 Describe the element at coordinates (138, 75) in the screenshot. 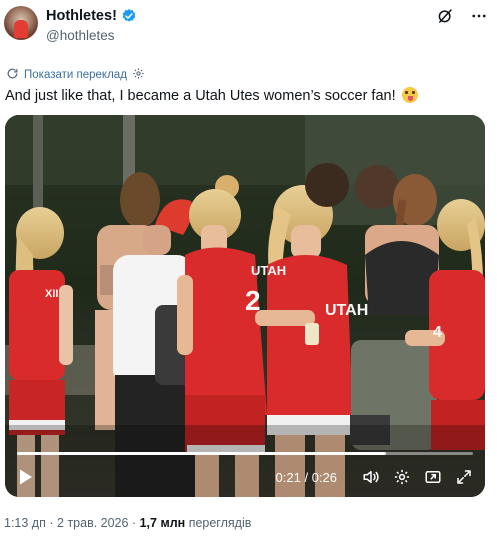

I see `gear-icon` at that location.